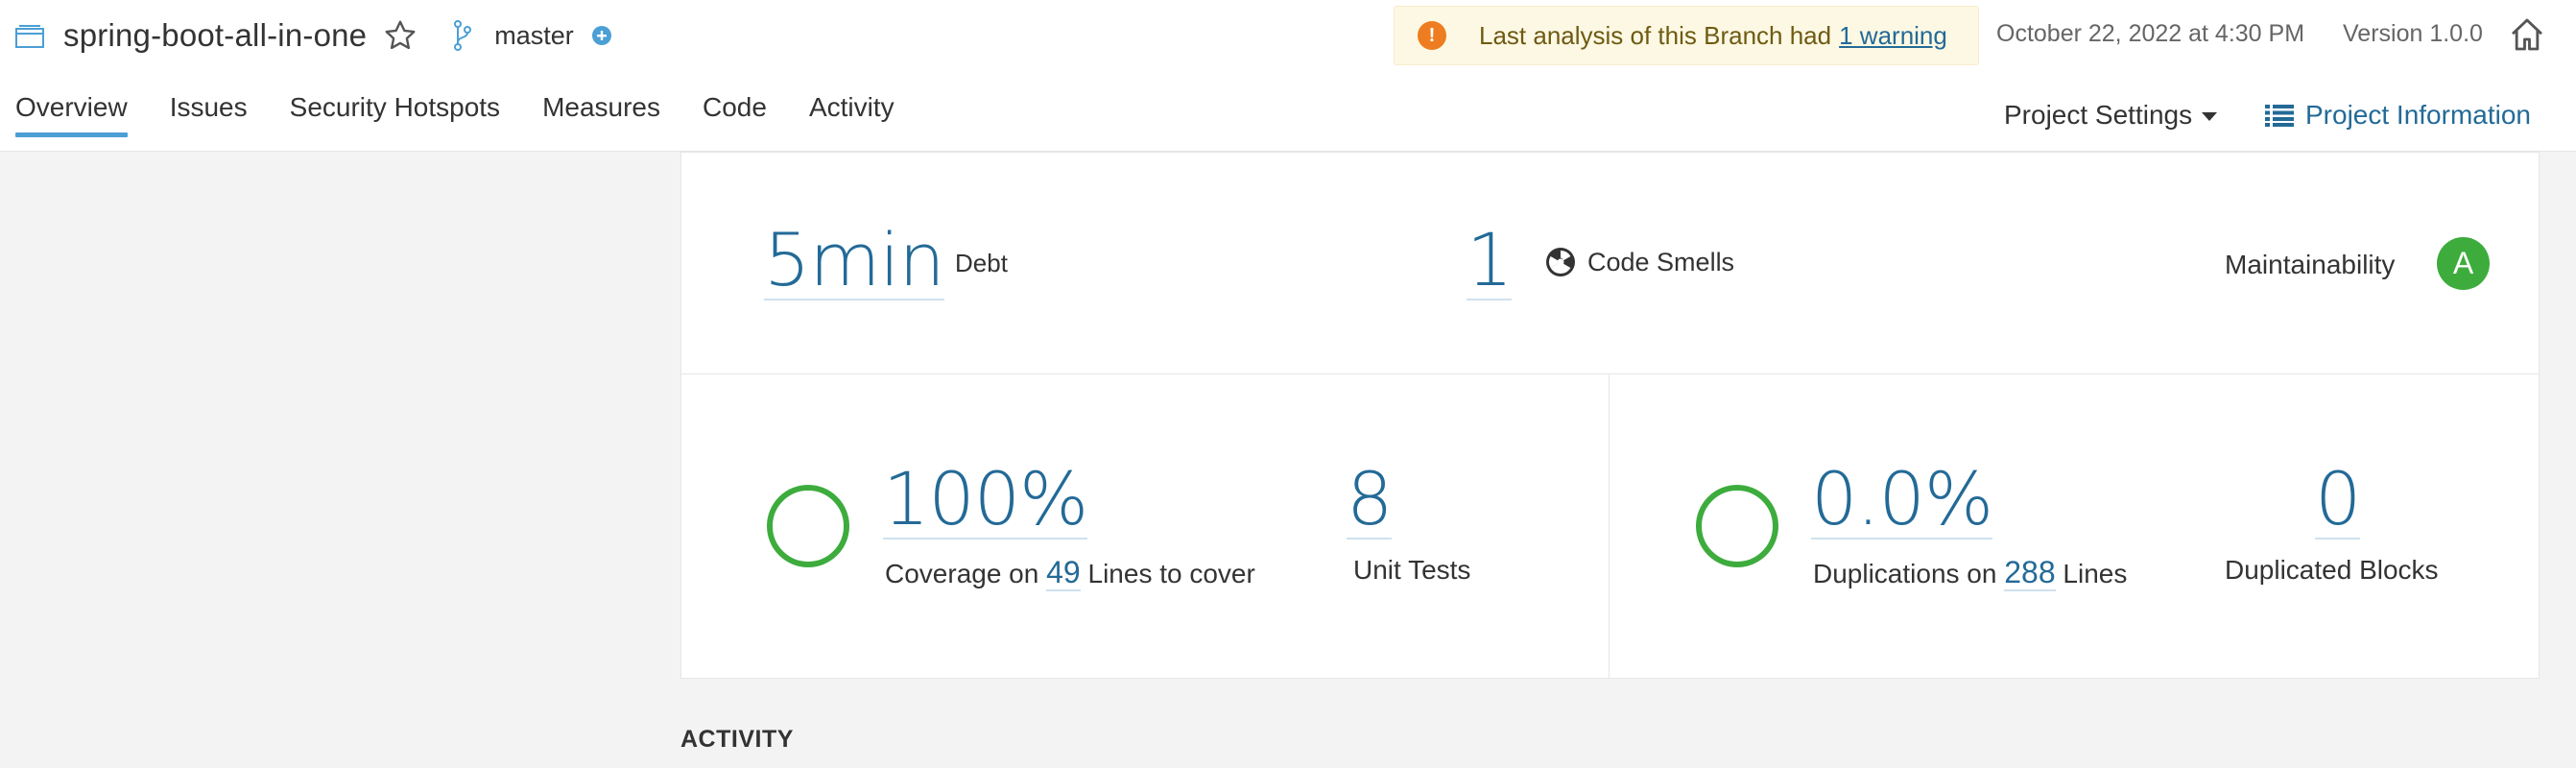  I want to click on code-smells-label-group: Code Smells, so click(1639, 262).